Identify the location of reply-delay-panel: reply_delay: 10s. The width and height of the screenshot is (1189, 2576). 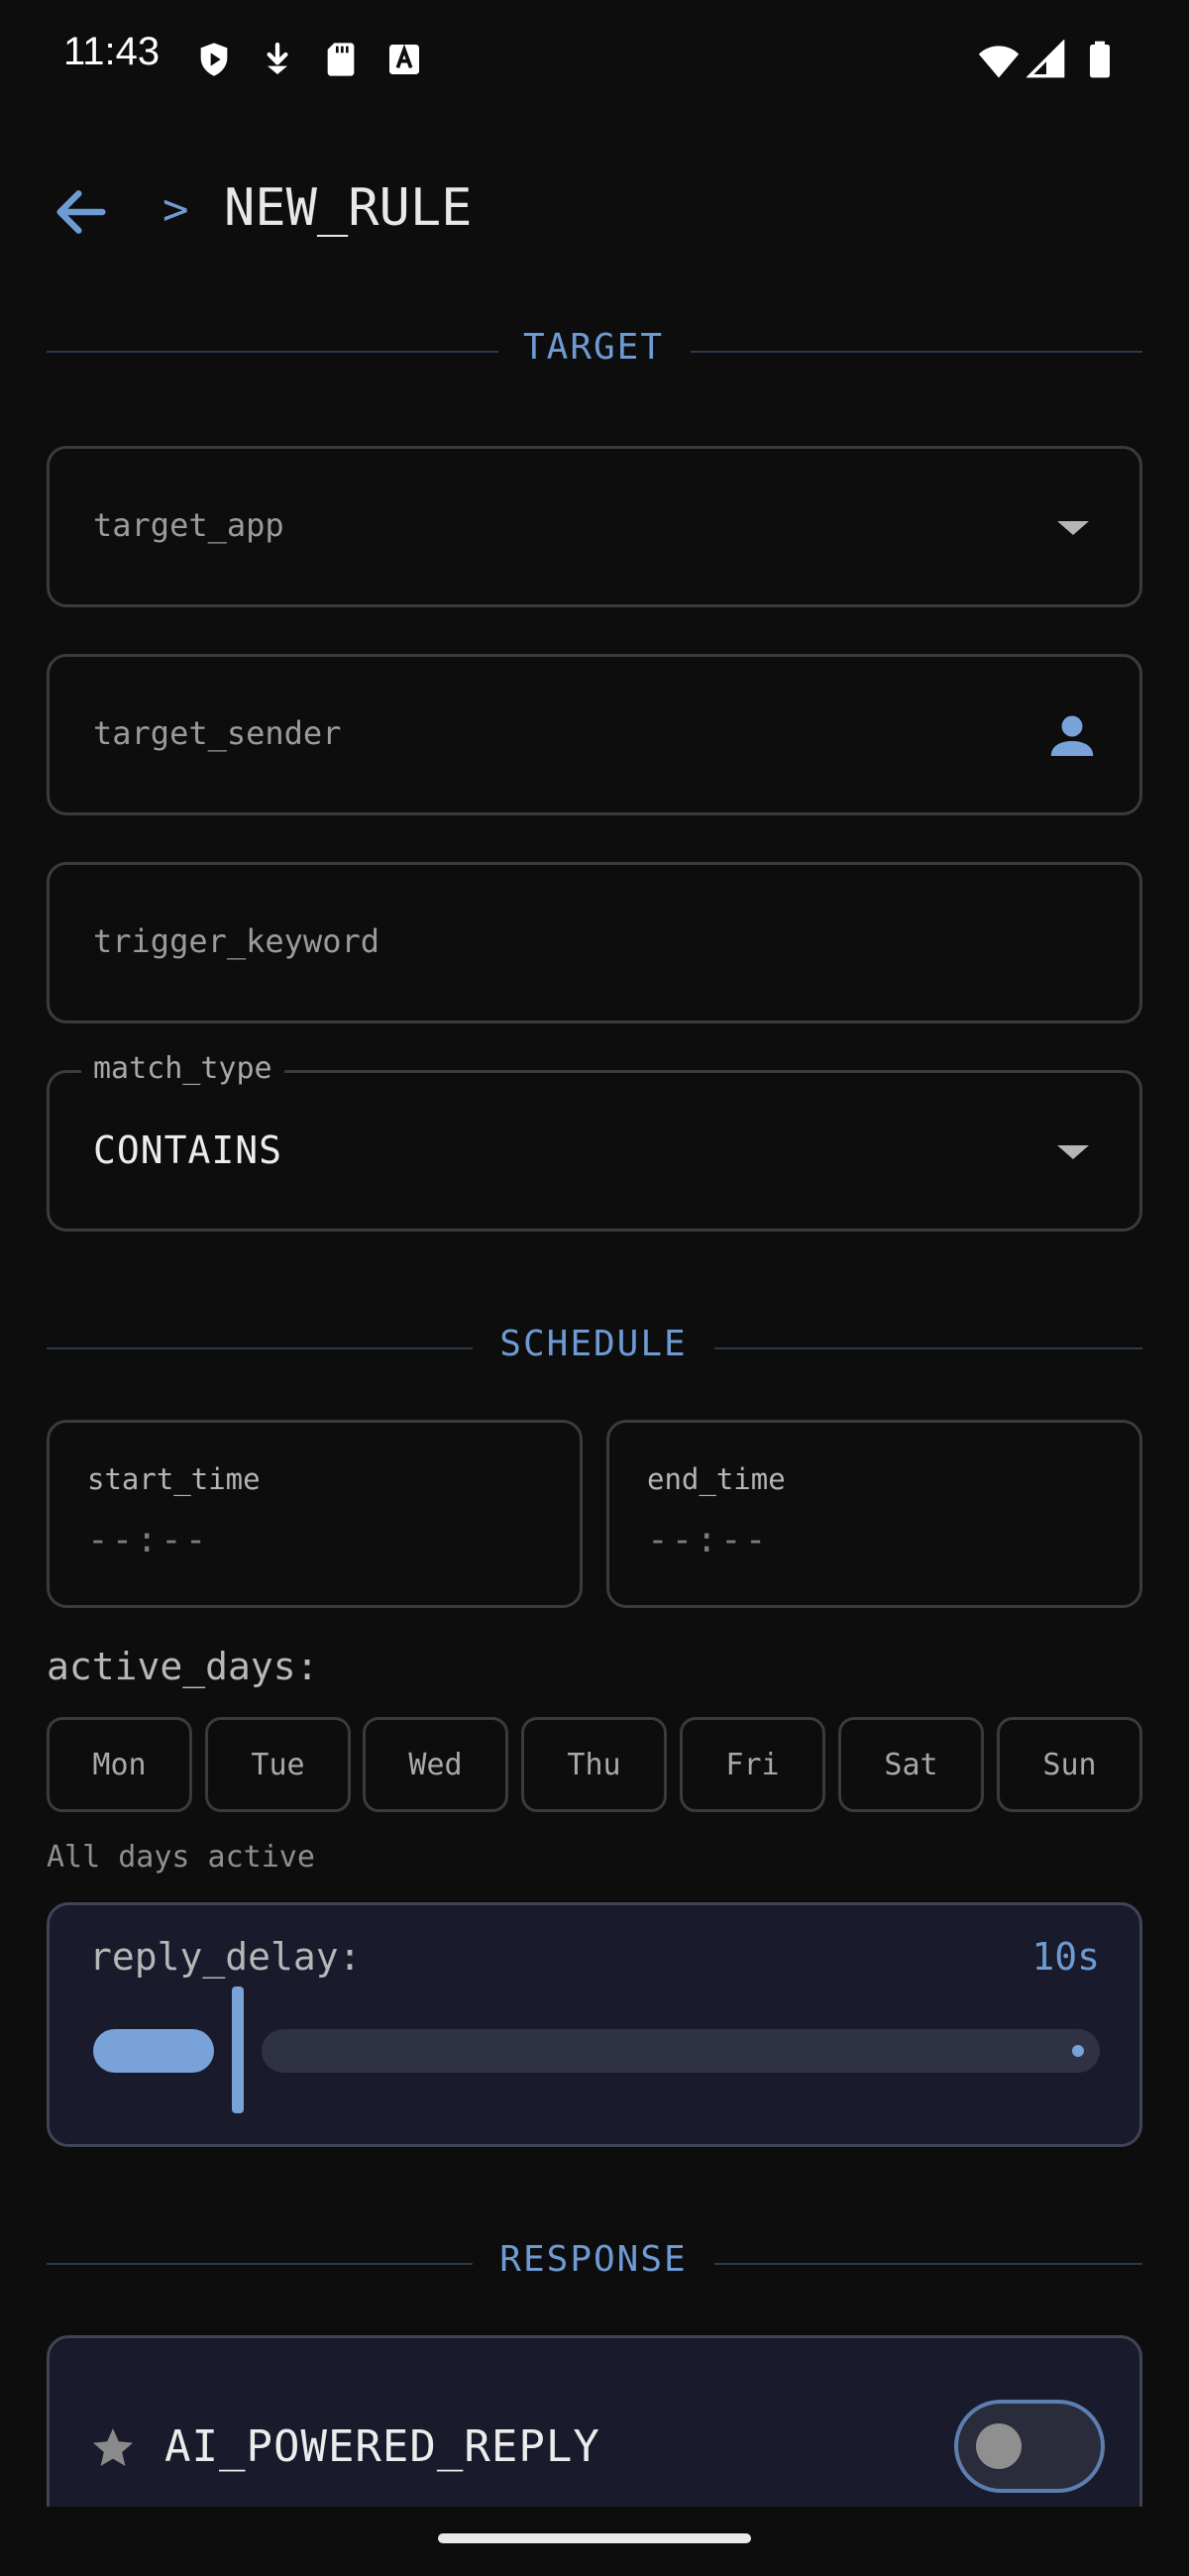
(594, 2024).